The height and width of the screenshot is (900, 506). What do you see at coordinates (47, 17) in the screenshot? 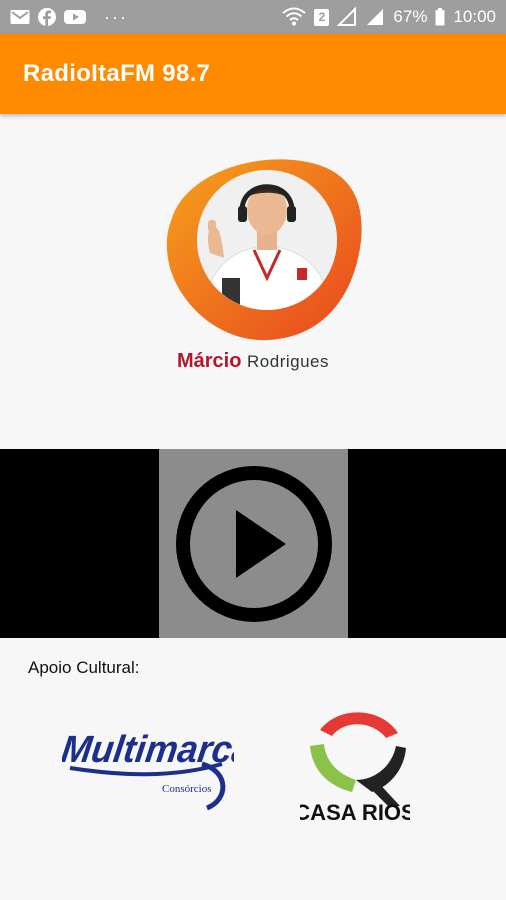
I see `facebook-icon` at bounding box center [47, 17].